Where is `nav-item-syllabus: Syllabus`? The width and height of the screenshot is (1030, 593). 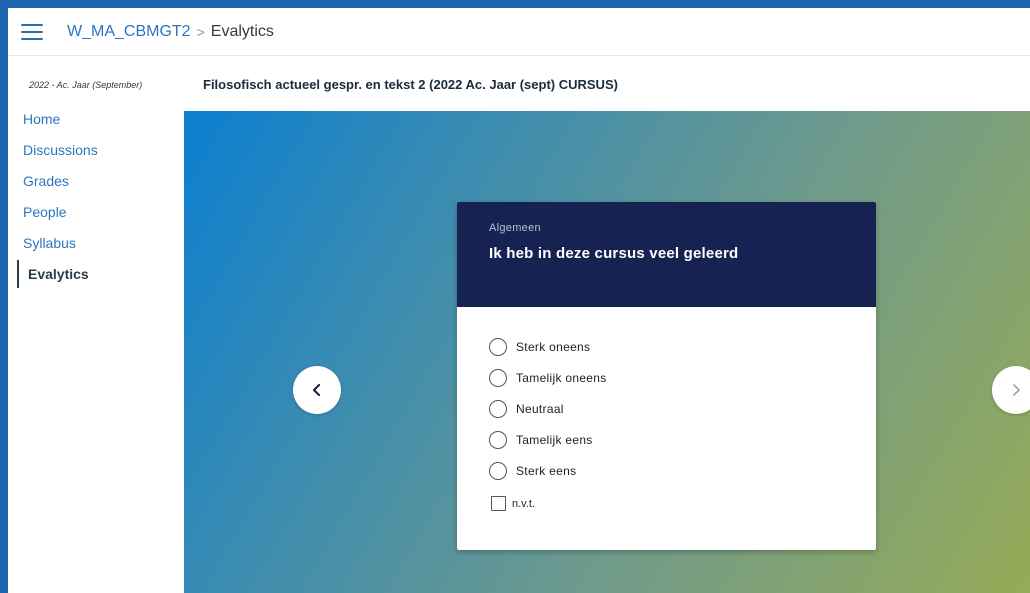
nav-item-syllabus: Syllabus is located at coordinates (95, 242).